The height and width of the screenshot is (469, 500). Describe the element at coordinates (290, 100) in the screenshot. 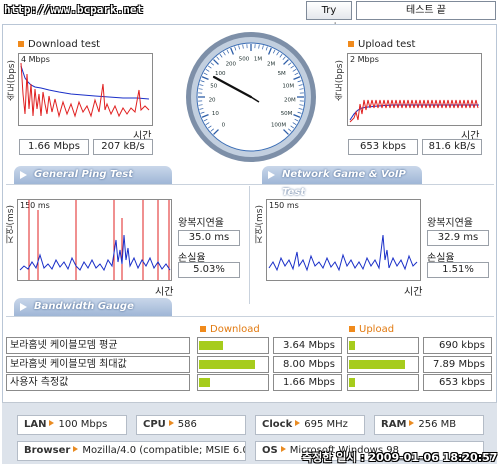

I see `gauge-label: 20M` at that location.